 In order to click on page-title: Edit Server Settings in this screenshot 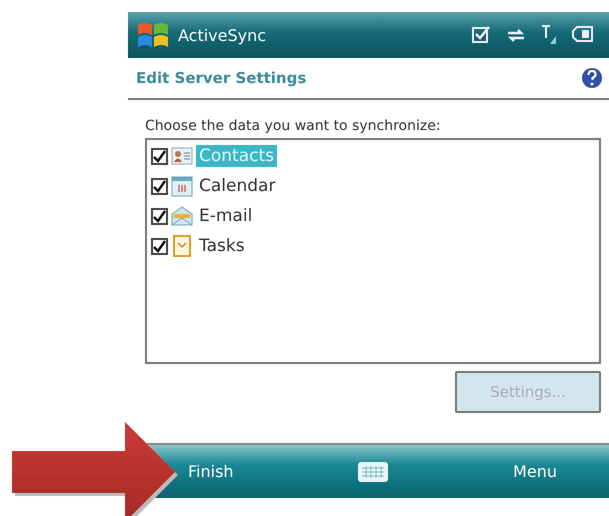, I will do `click(221, 78)`.